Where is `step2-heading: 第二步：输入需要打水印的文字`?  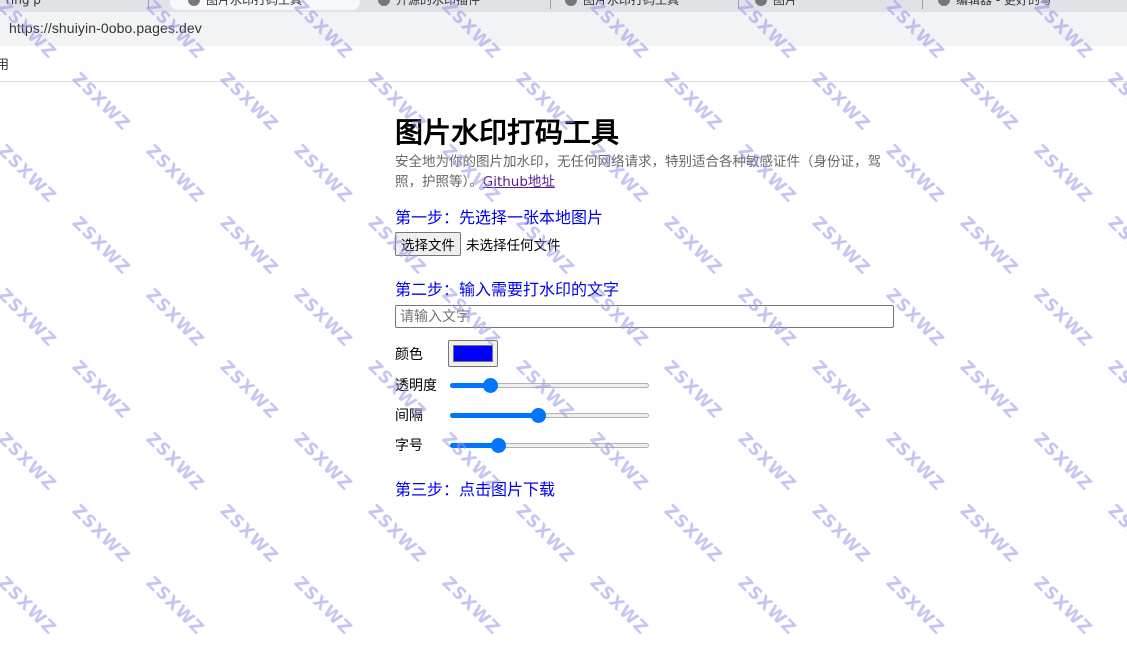 step2-heading: 第二步：输入需要打水印的文字 is located at coordinates (507, 289).